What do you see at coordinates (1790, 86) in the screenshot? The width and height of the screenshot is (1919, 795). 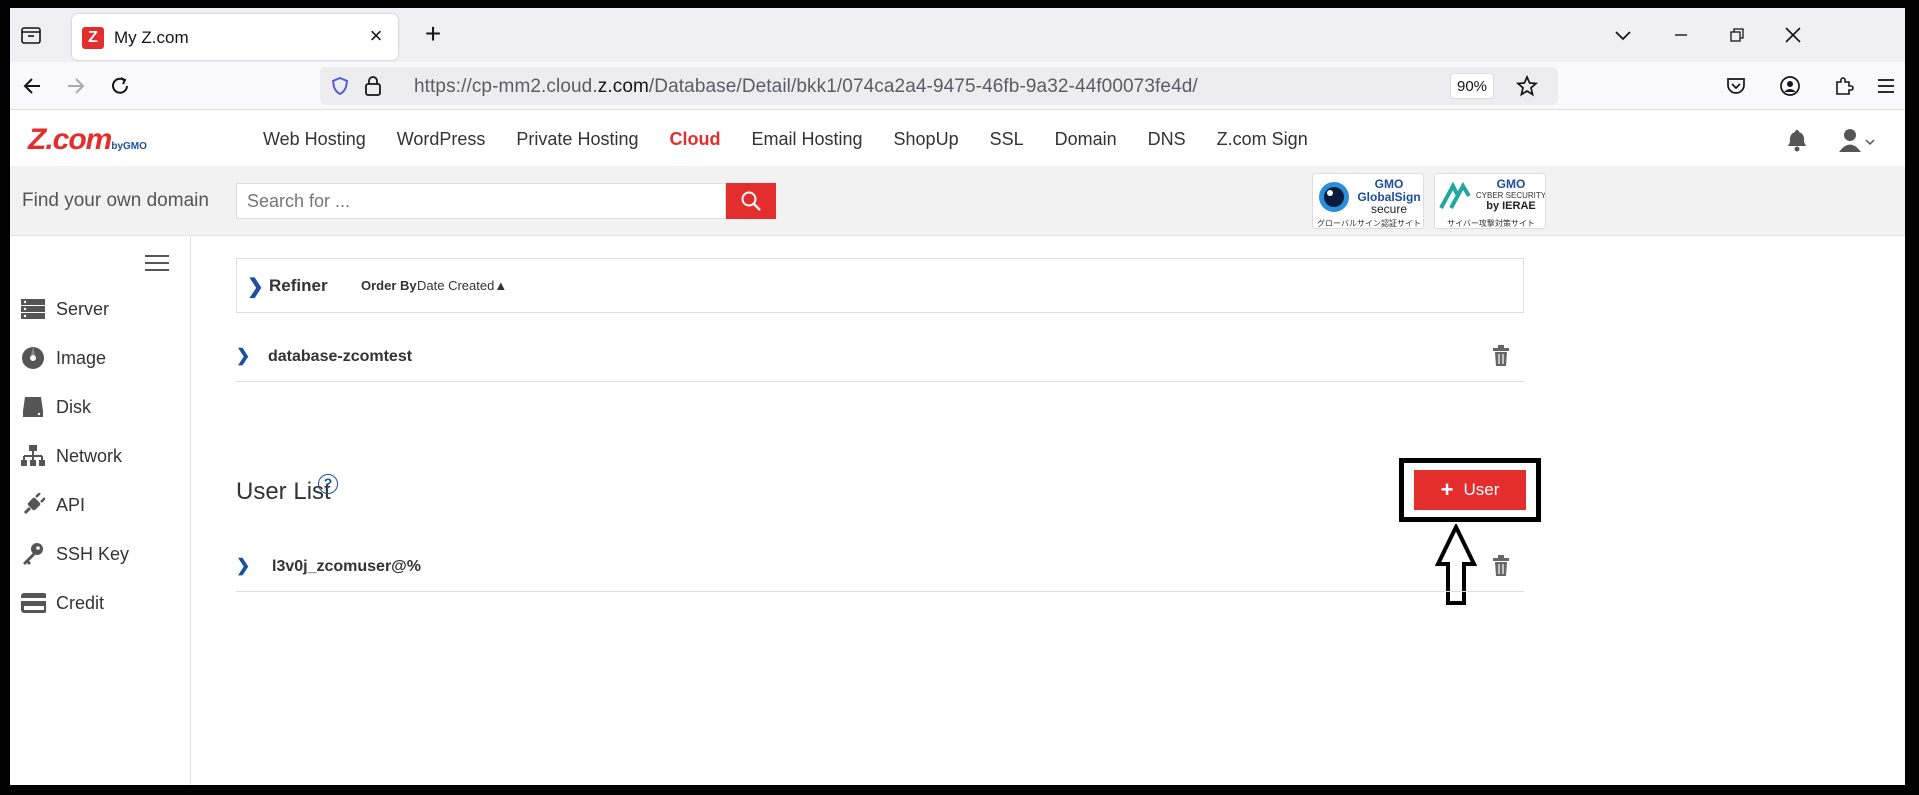 I see `account-icon` at bounding box center [1790, 86].